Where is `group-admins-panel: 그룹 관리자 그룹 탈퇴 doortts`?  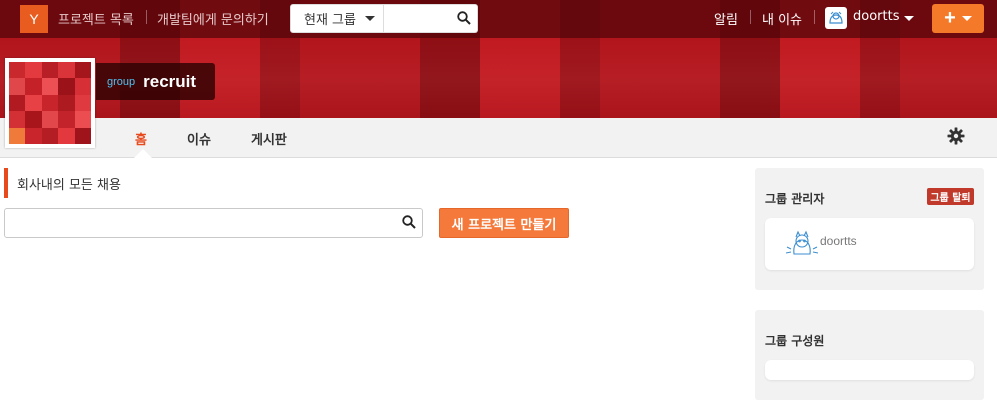 group-admins-panel: 그룹 관리자 그룹 탈퇴 doortts is located at coordinates (869, 229).